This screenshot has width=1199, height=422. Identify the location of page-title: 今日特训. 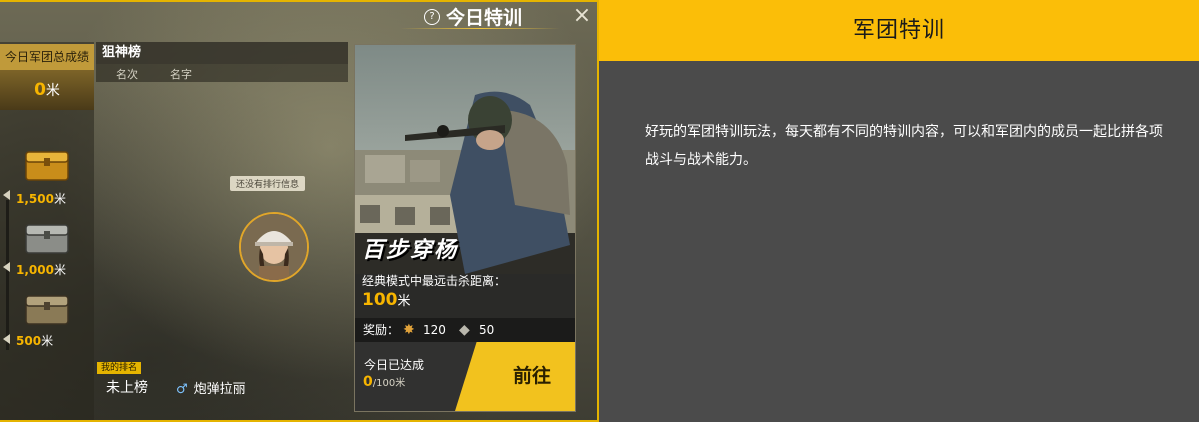
(484, 18).